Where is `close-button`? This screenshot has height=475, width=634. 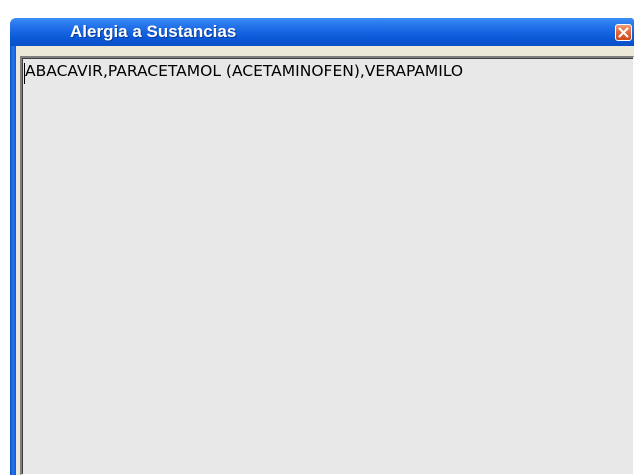 close-button is located at coordinates (623, 32).